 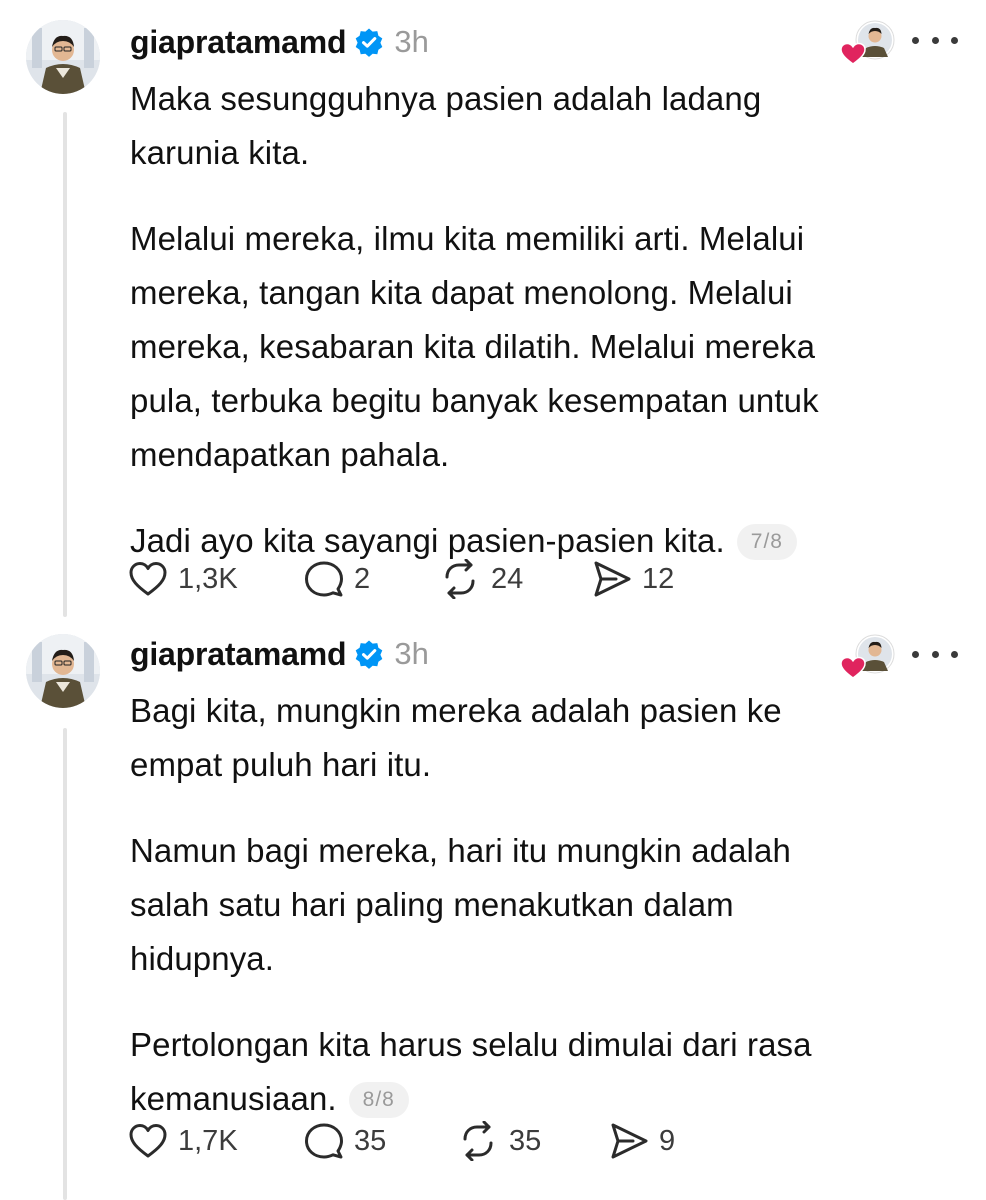 I want to click on like-count: 1,3K, so click(x=208, y=578).